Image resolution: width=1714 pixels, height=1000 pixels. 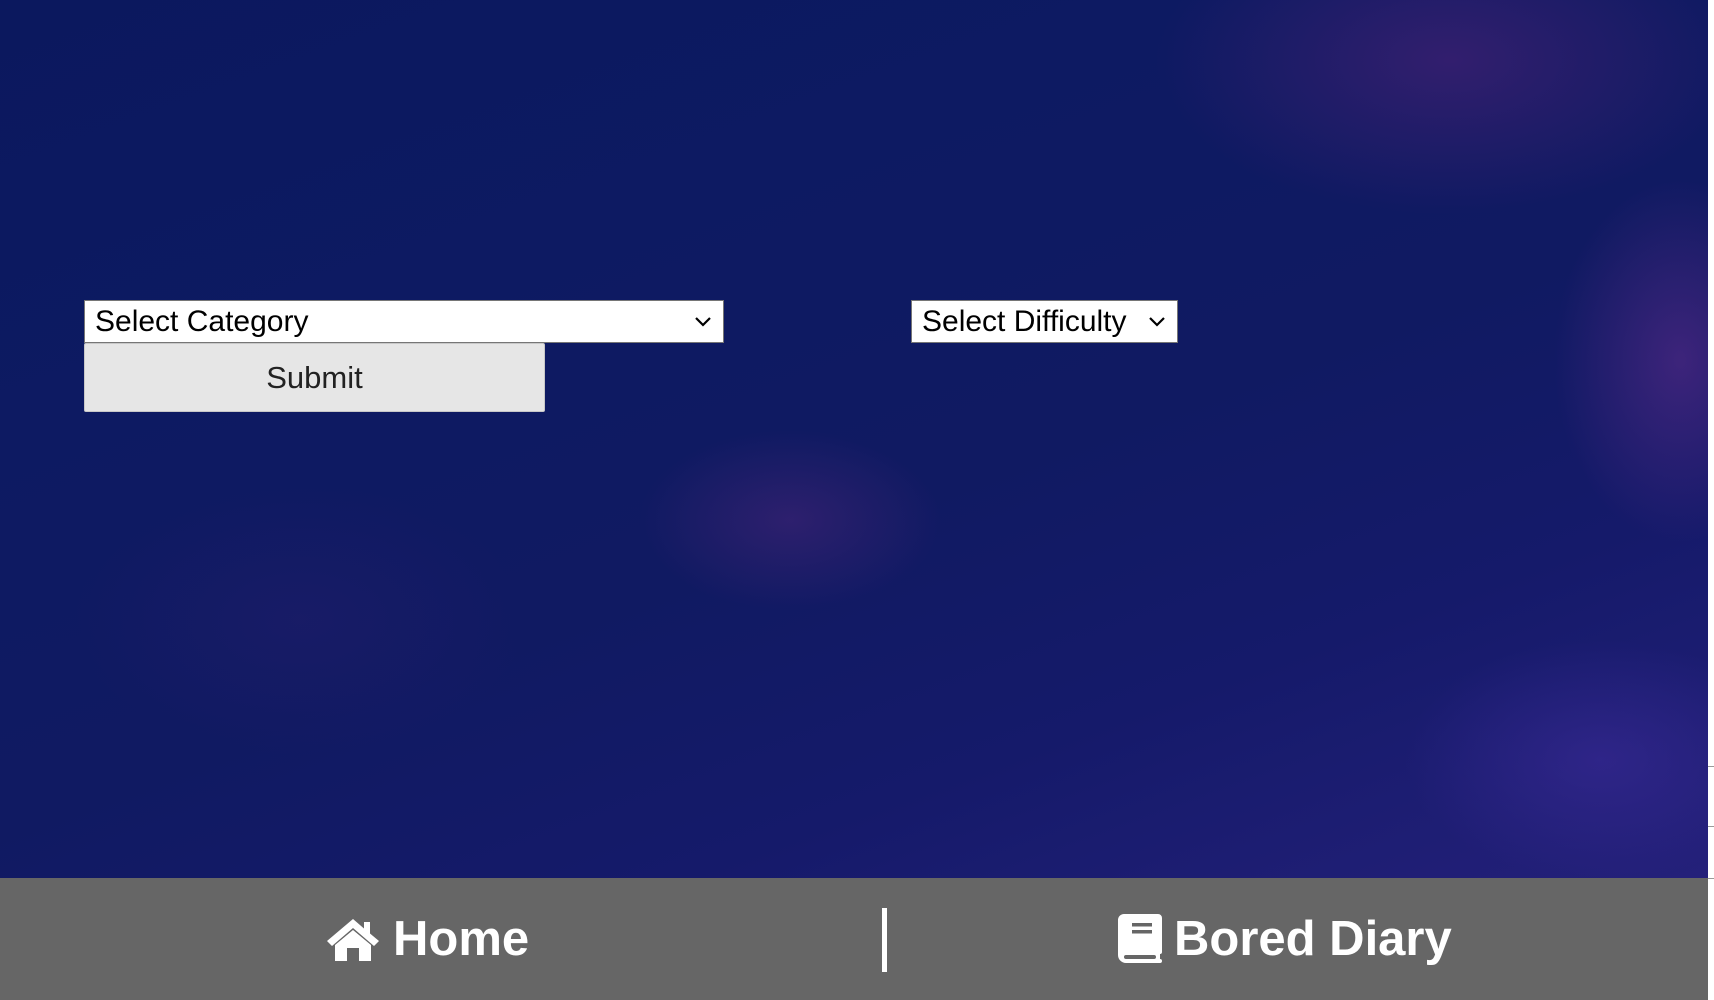 I want to click on nav-home-link: Home, so click(x=427, y=939).